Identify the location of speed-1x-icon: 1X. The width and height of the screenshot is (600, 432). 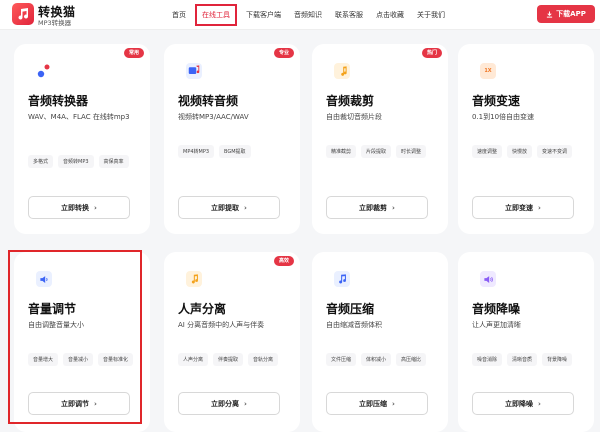
(488, 71).